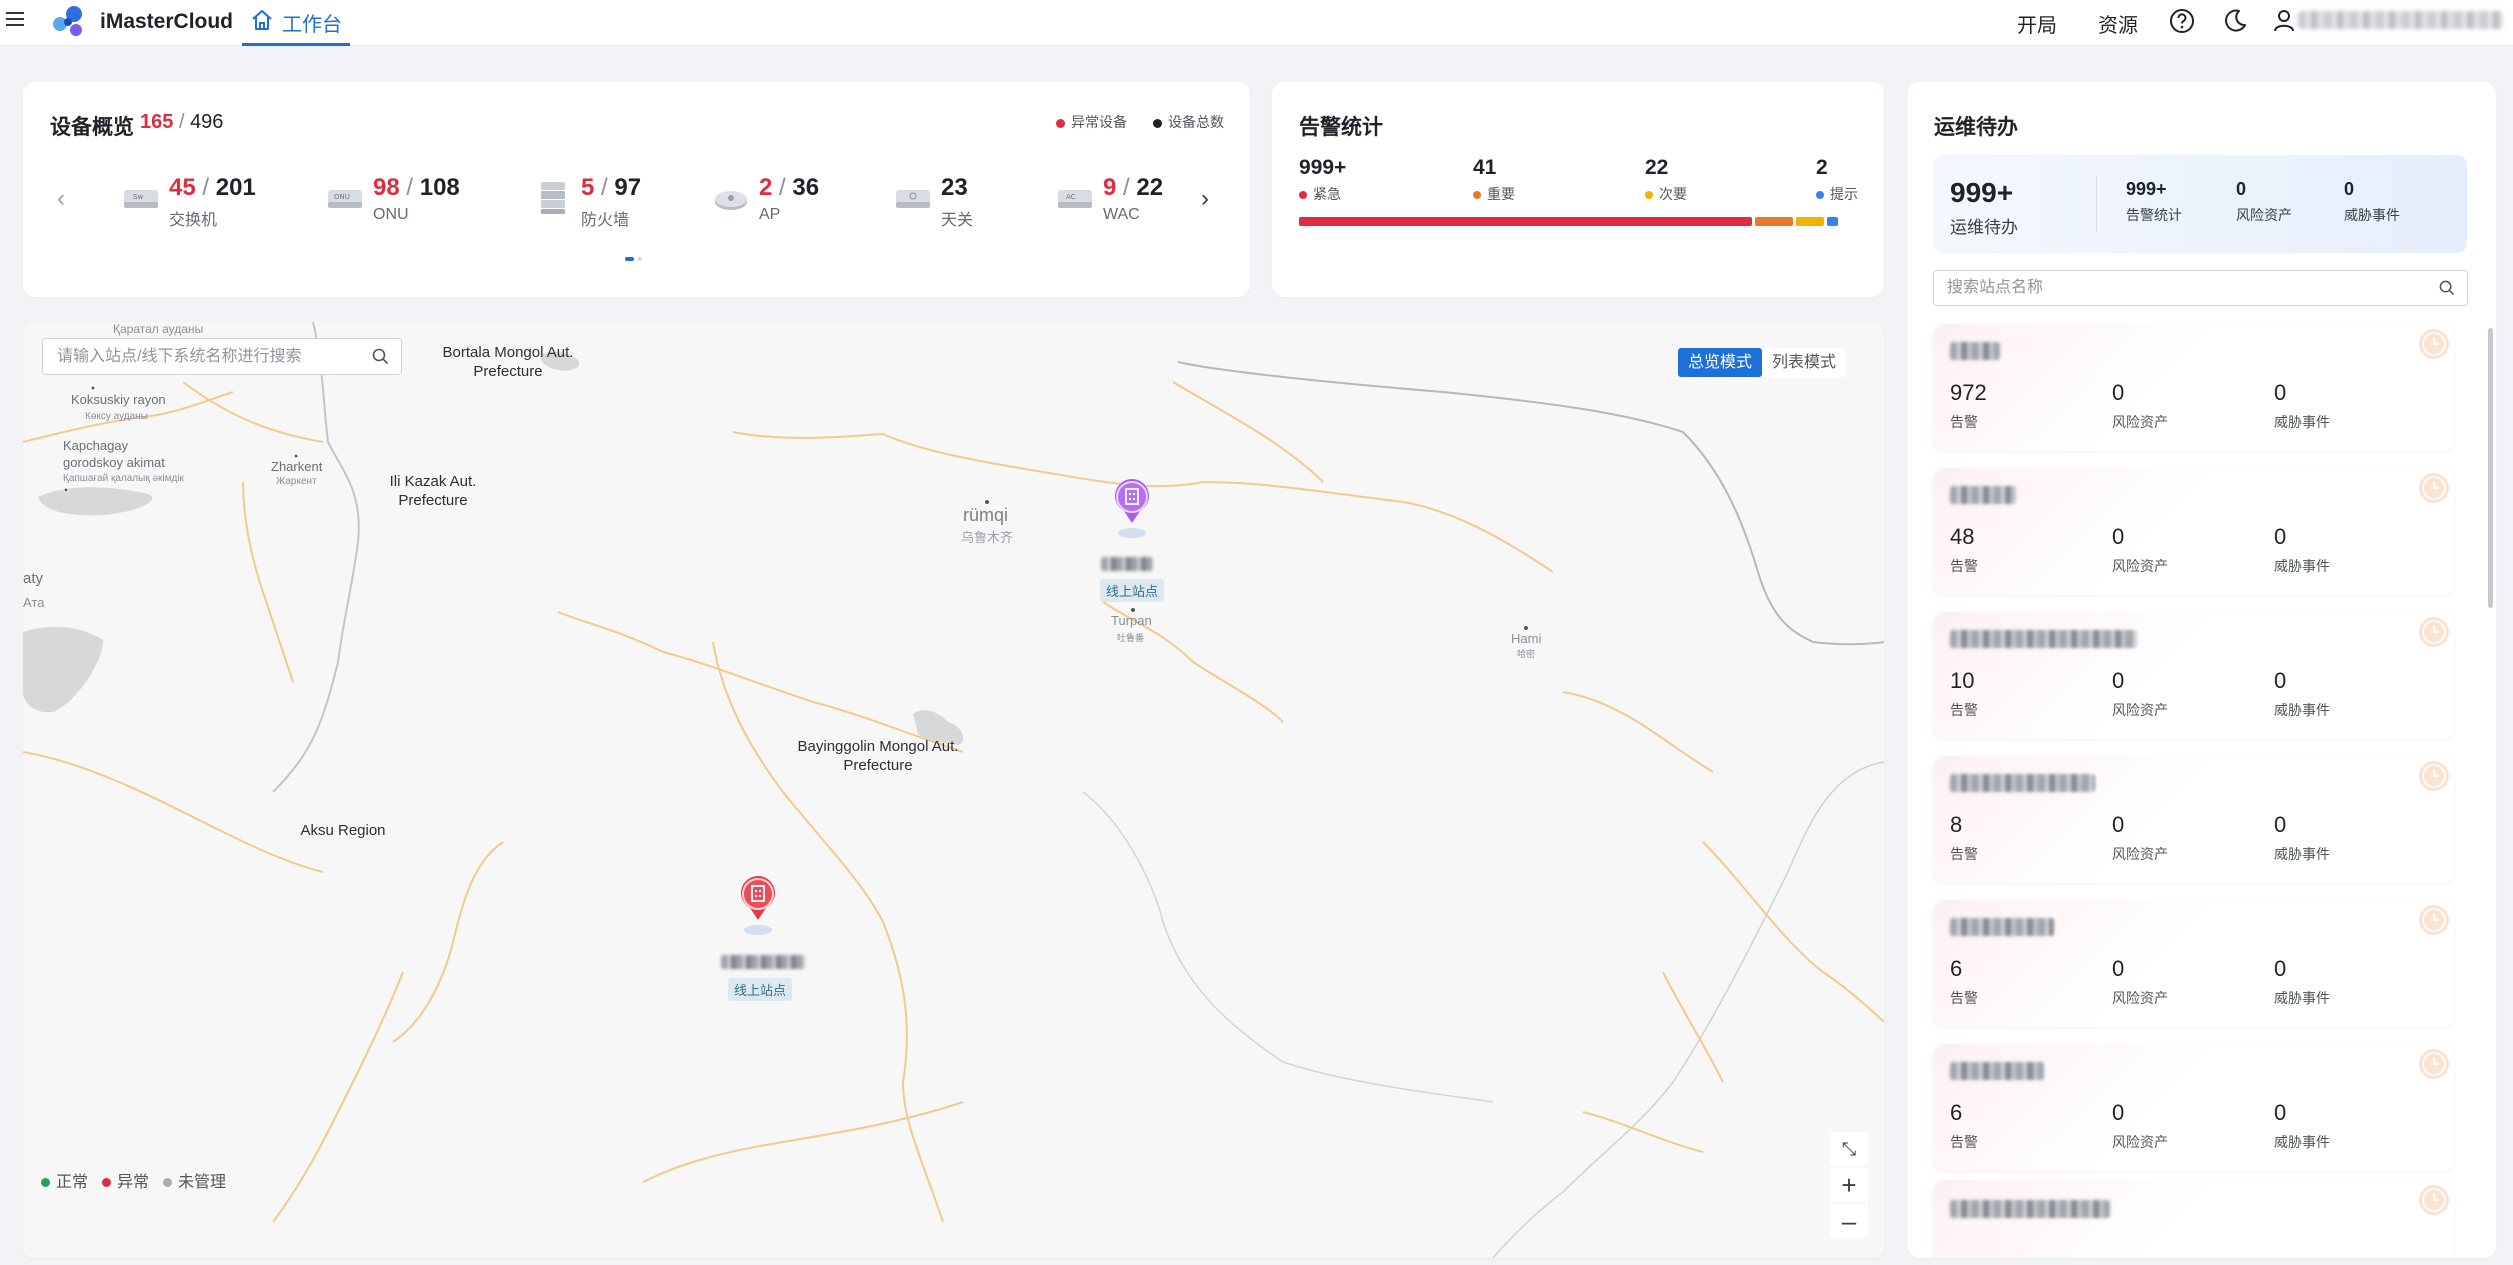 The height and width of the screenshot is (1265, 2513). I want to click on map-label-zharkent-kz: Жаркент, so click(296, 481).